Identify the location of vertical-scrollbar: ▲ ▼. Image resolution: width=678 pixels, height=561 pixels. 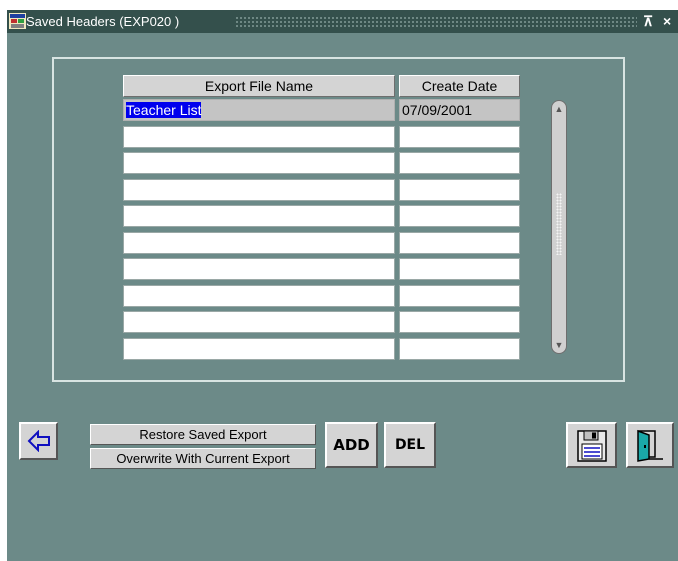
(559, 227).